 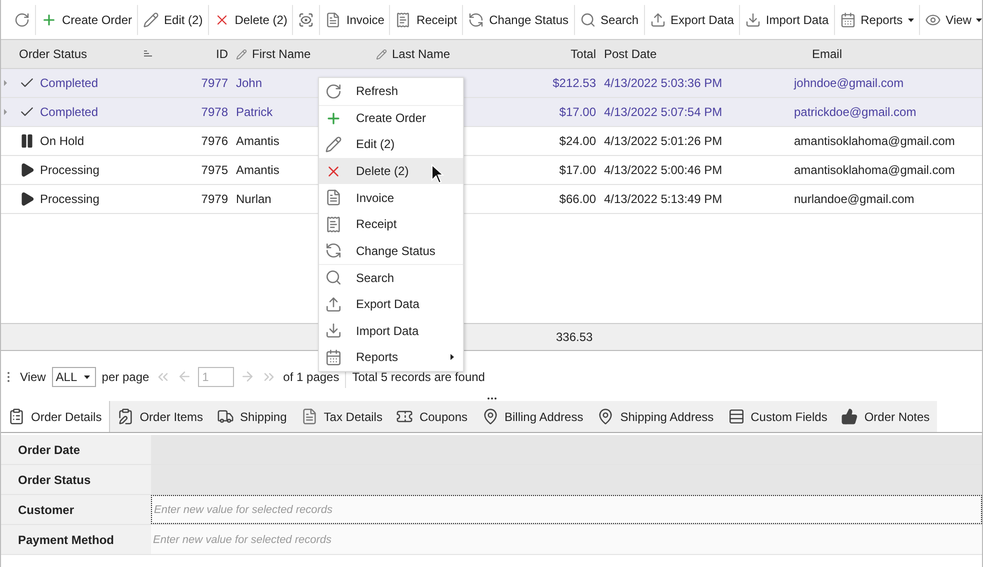 I want to click on menu-item: Delete (2), so click(x=391, y=171).